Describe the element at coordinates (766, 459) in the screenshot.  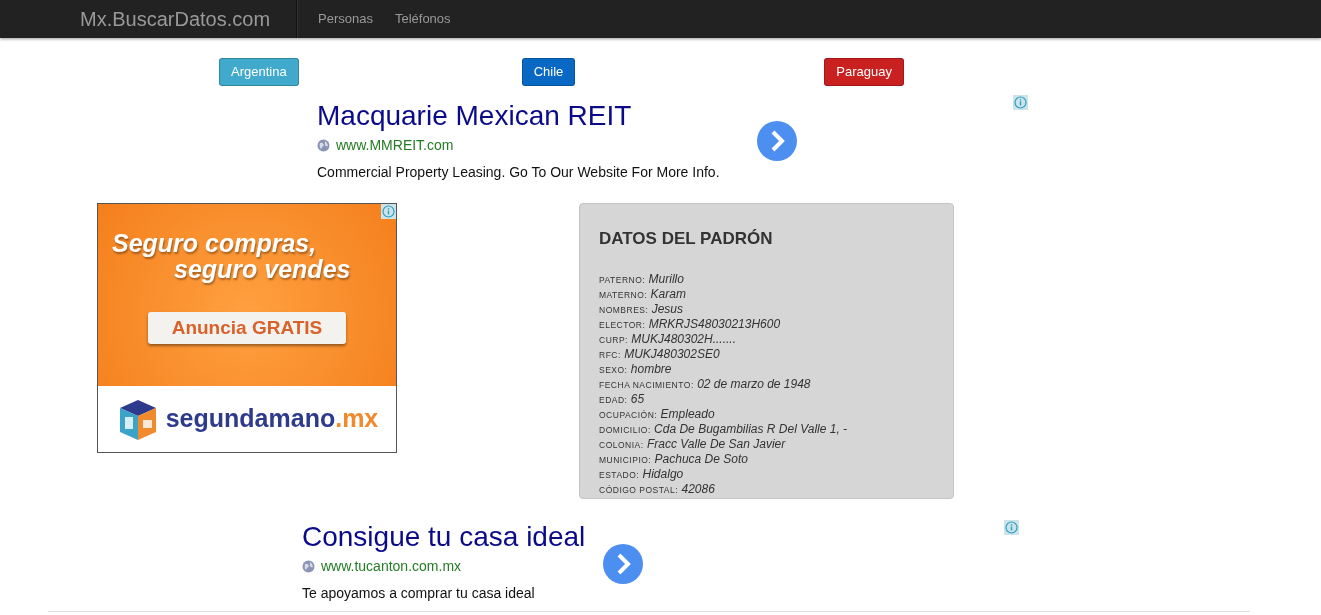
I see `record-field: MUNICIPIO: Pachuca De Soto` at that location.